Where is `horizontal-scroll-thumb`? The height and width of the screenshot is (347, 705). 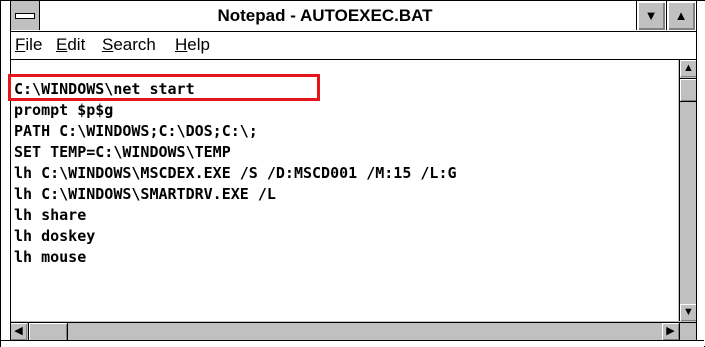 horizontal-scroll-thumb is located at coordinates (48, 332).